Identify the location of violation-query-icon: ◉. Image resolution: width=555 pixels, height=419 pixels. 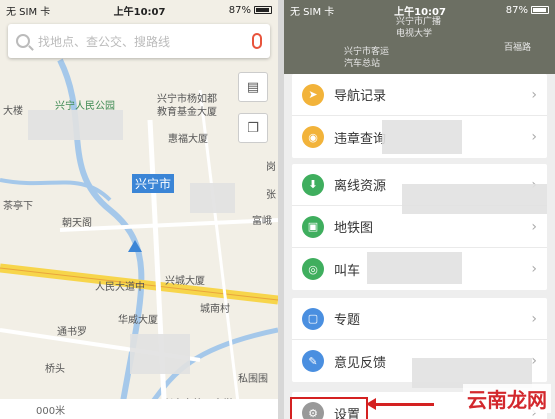
(313, 137).